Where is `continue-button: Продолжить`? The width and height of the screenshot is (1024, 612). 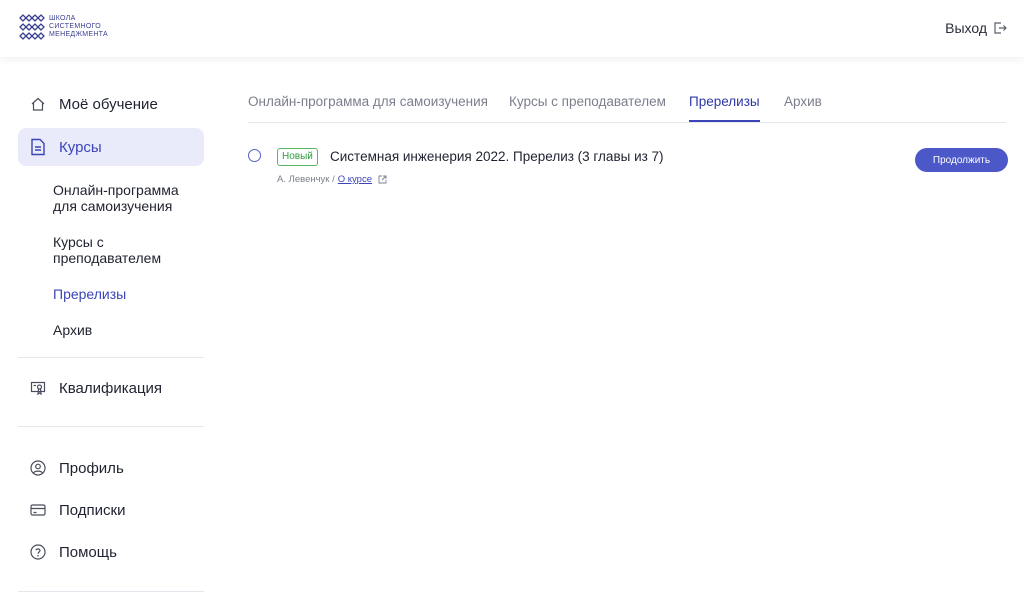
continue-button: Продолжить is located at coordinates (961, 160).